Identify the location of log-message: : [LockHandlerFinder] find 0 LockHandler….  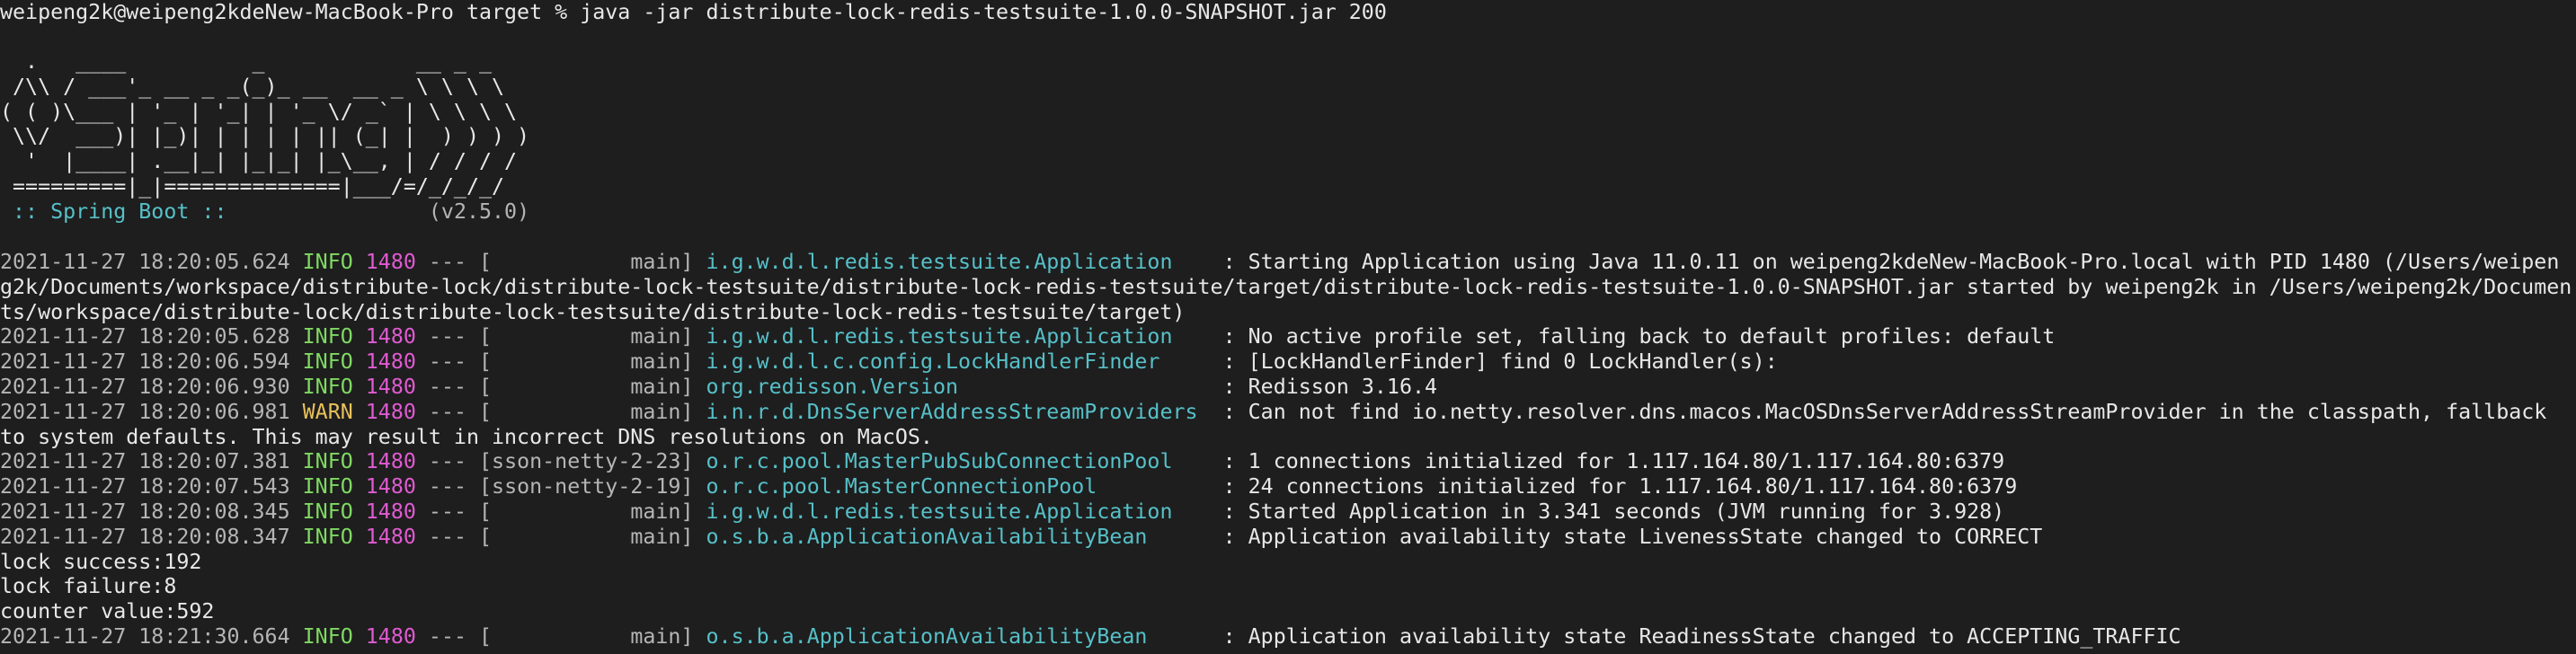
(1500, 362).